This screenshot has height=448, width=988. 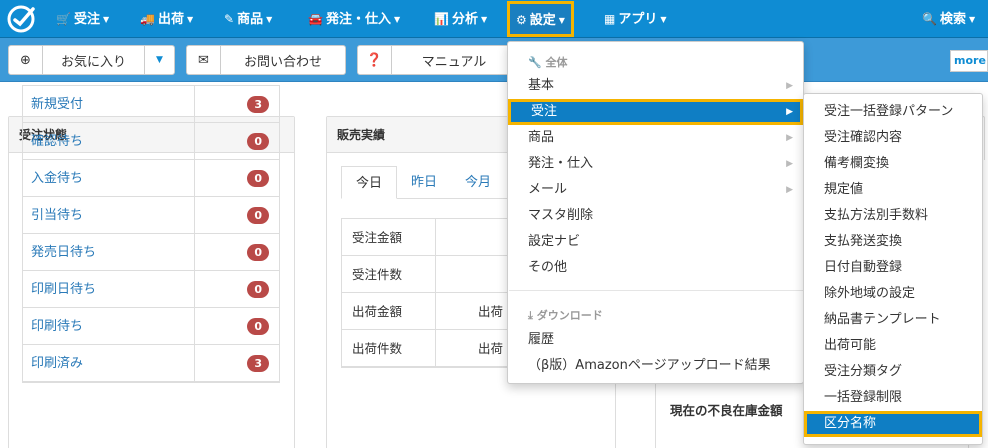 What do you see at coordinates (893, 242) in the screenshot?
I see `submenu-item: 支払発送変換` at bounding box center [893, 242].